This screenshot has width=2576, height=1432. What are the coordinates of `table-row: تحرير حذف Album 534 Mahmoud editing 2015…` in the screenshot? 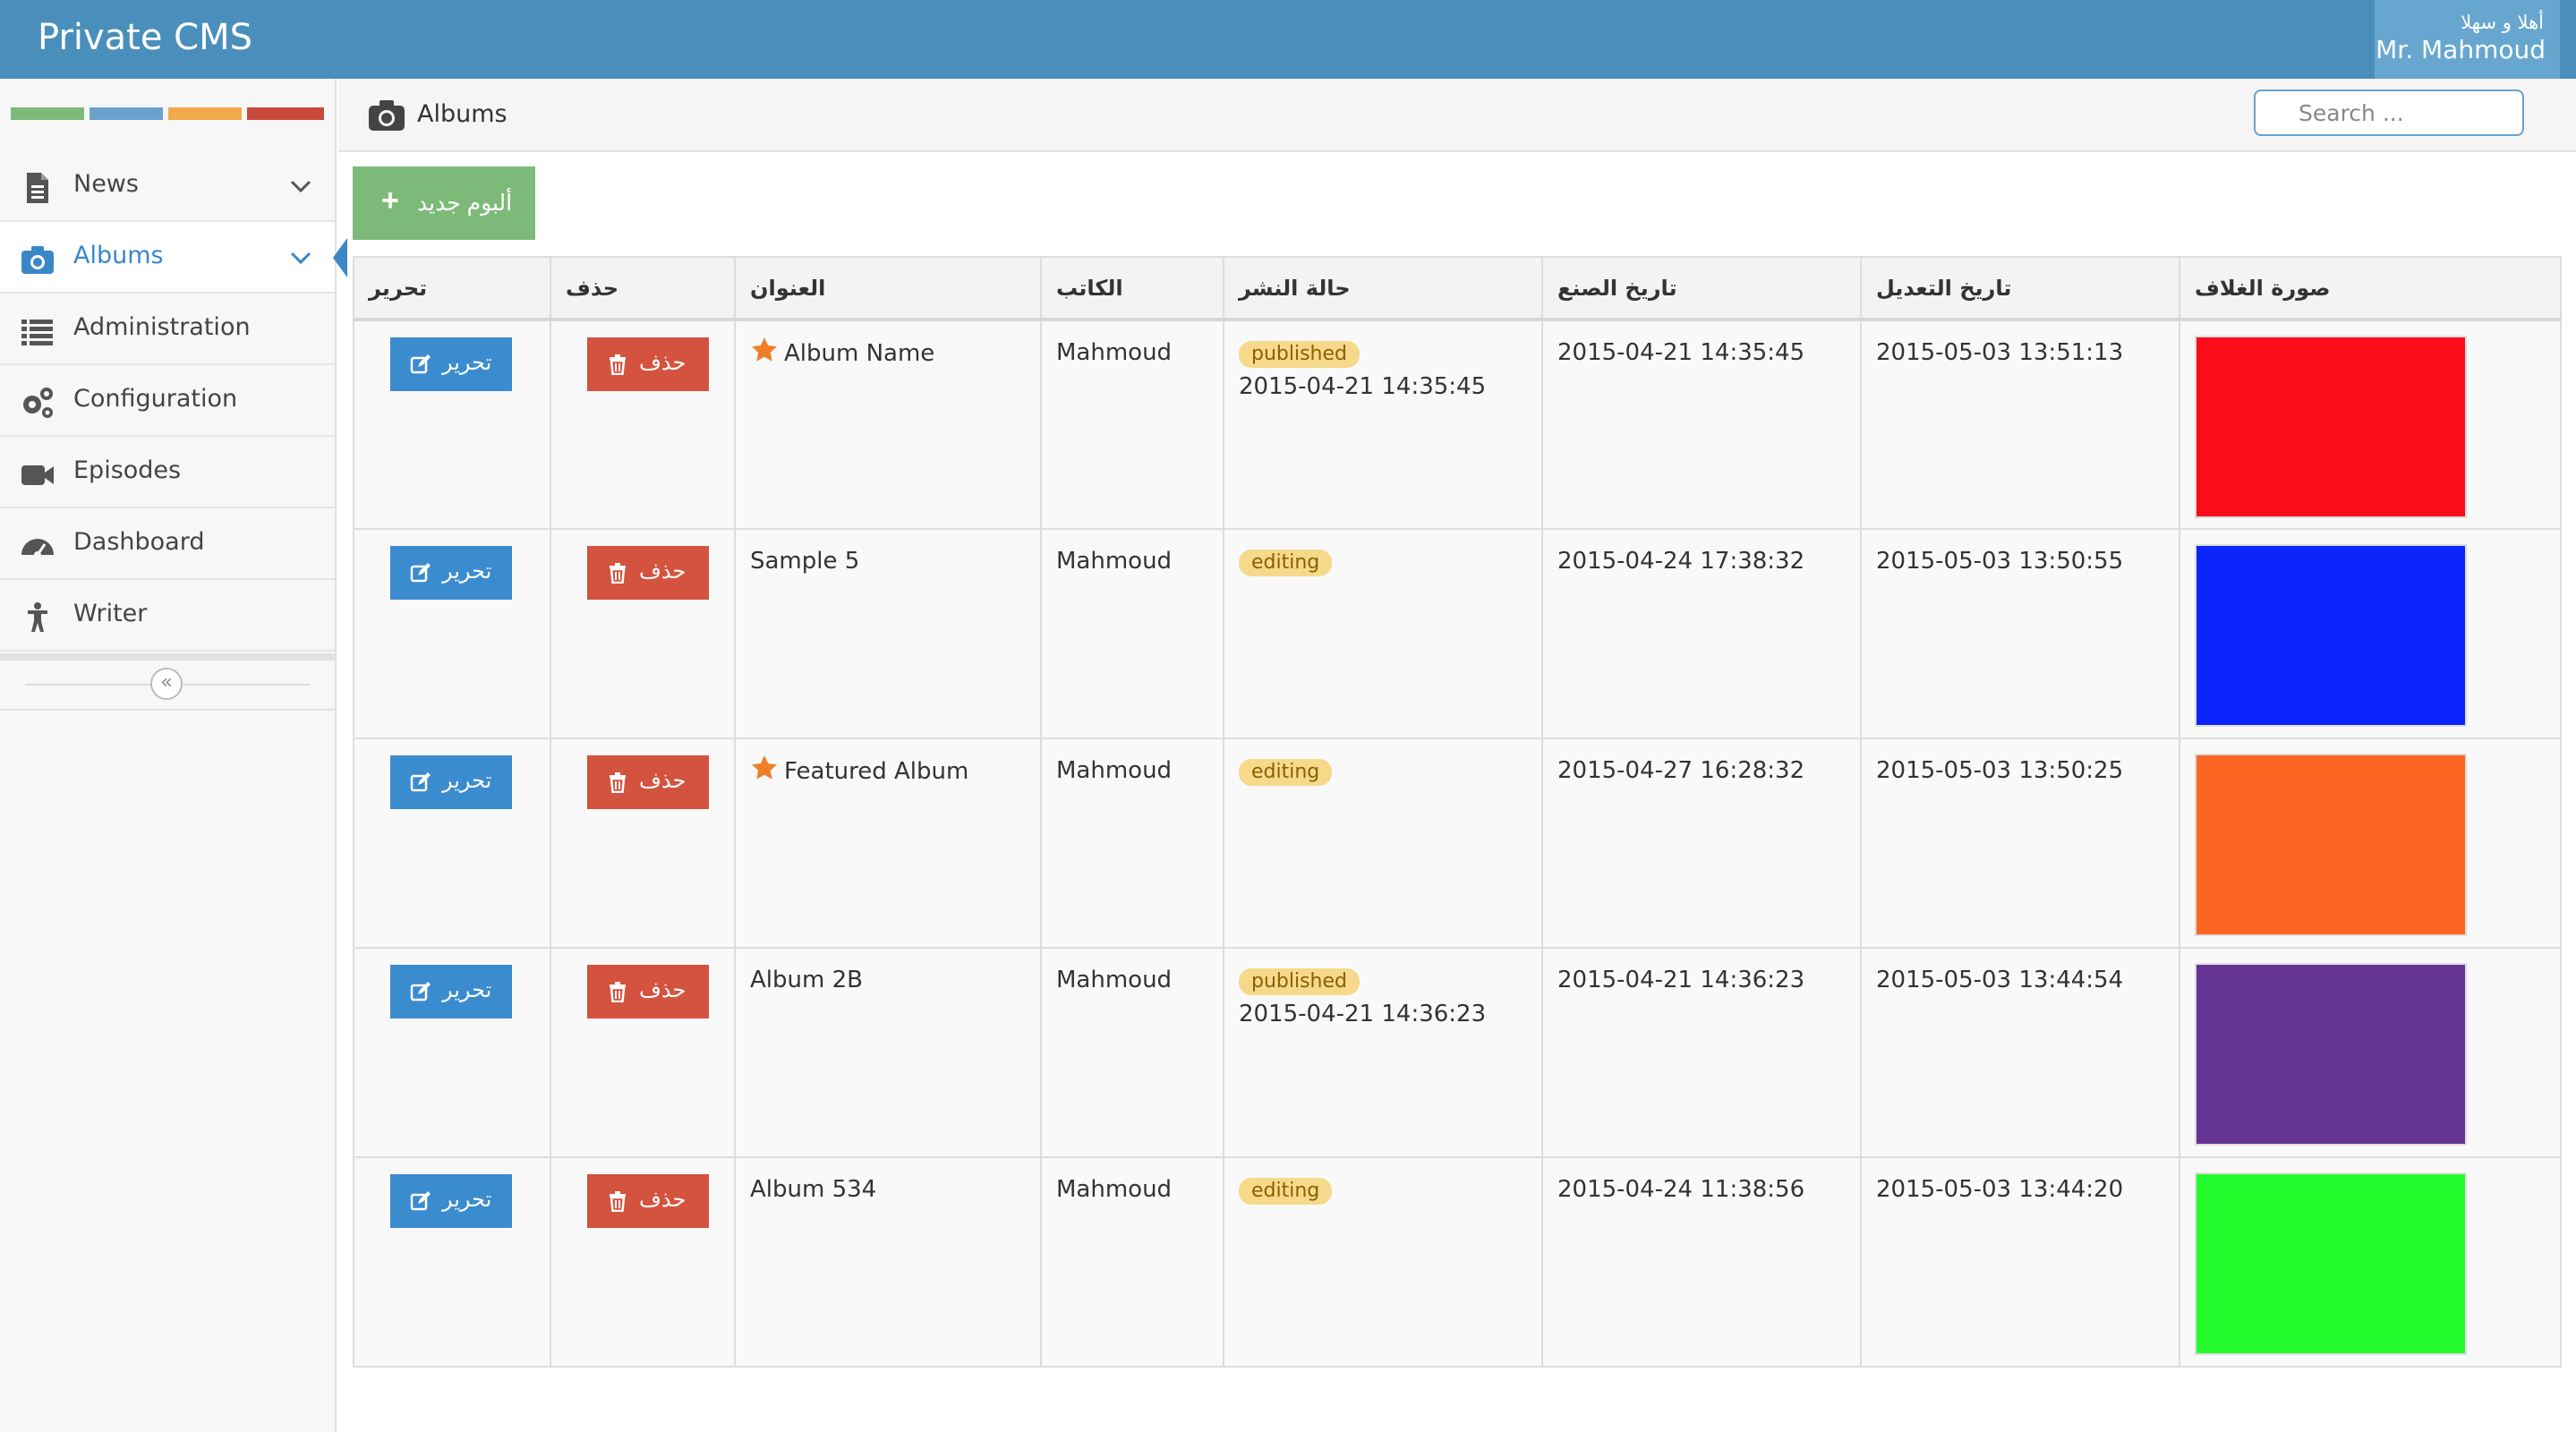 It's located at (1457, 1262).